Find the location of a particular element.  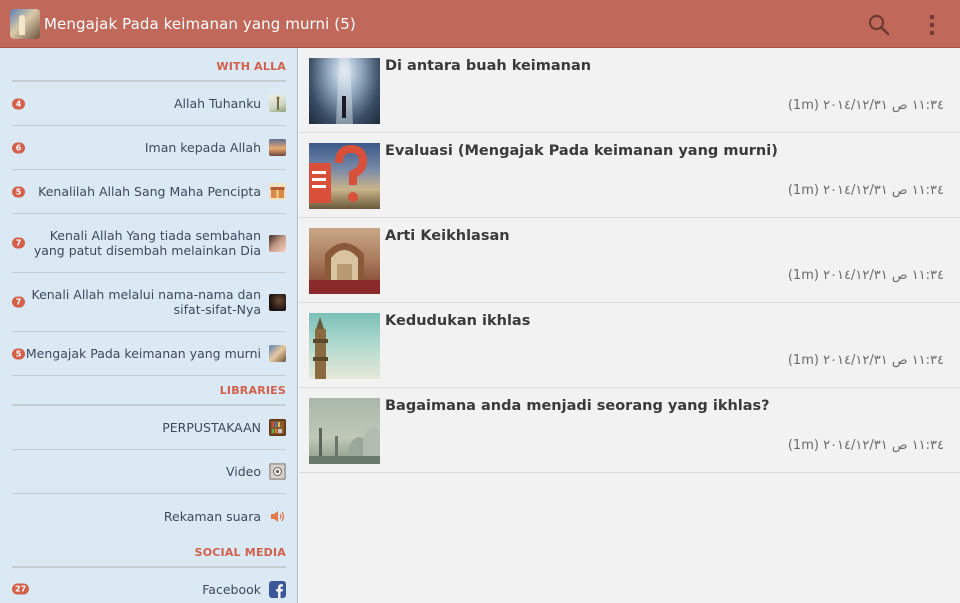

drawer-item-allah-tuhanku: 4 Allah Tuhanku is located at coordinates (149, 104).